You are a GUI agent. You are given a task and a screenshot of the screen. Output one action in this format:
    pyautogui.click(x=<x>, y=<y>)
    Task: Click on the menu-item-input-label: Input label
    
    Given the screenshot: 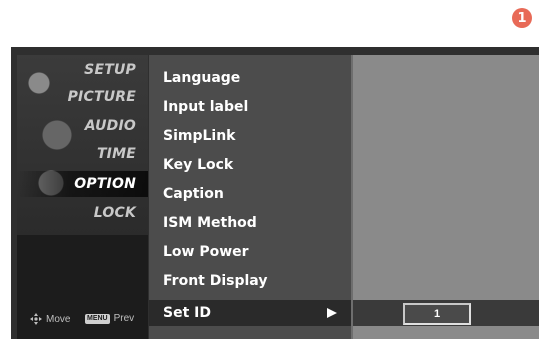 What is the action you would take?
    pyautogui.click(x=250, y=107)
    